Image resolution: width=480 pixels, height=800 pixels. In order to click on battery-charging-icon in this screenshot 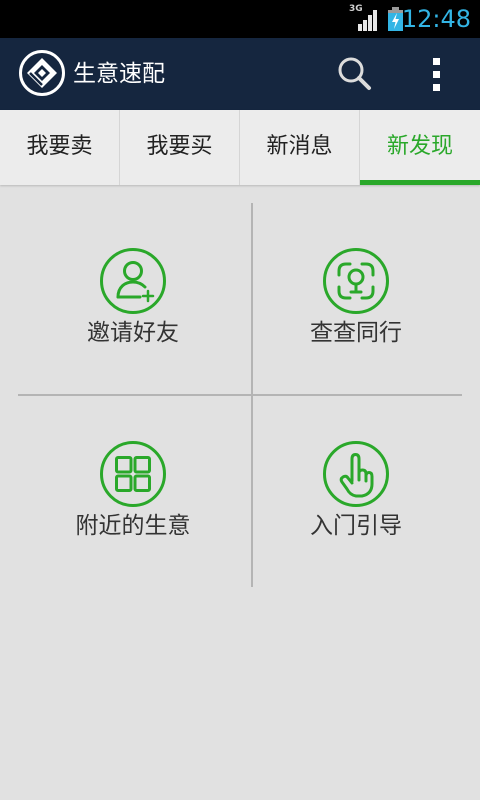, I will do `click(395, 19)`.